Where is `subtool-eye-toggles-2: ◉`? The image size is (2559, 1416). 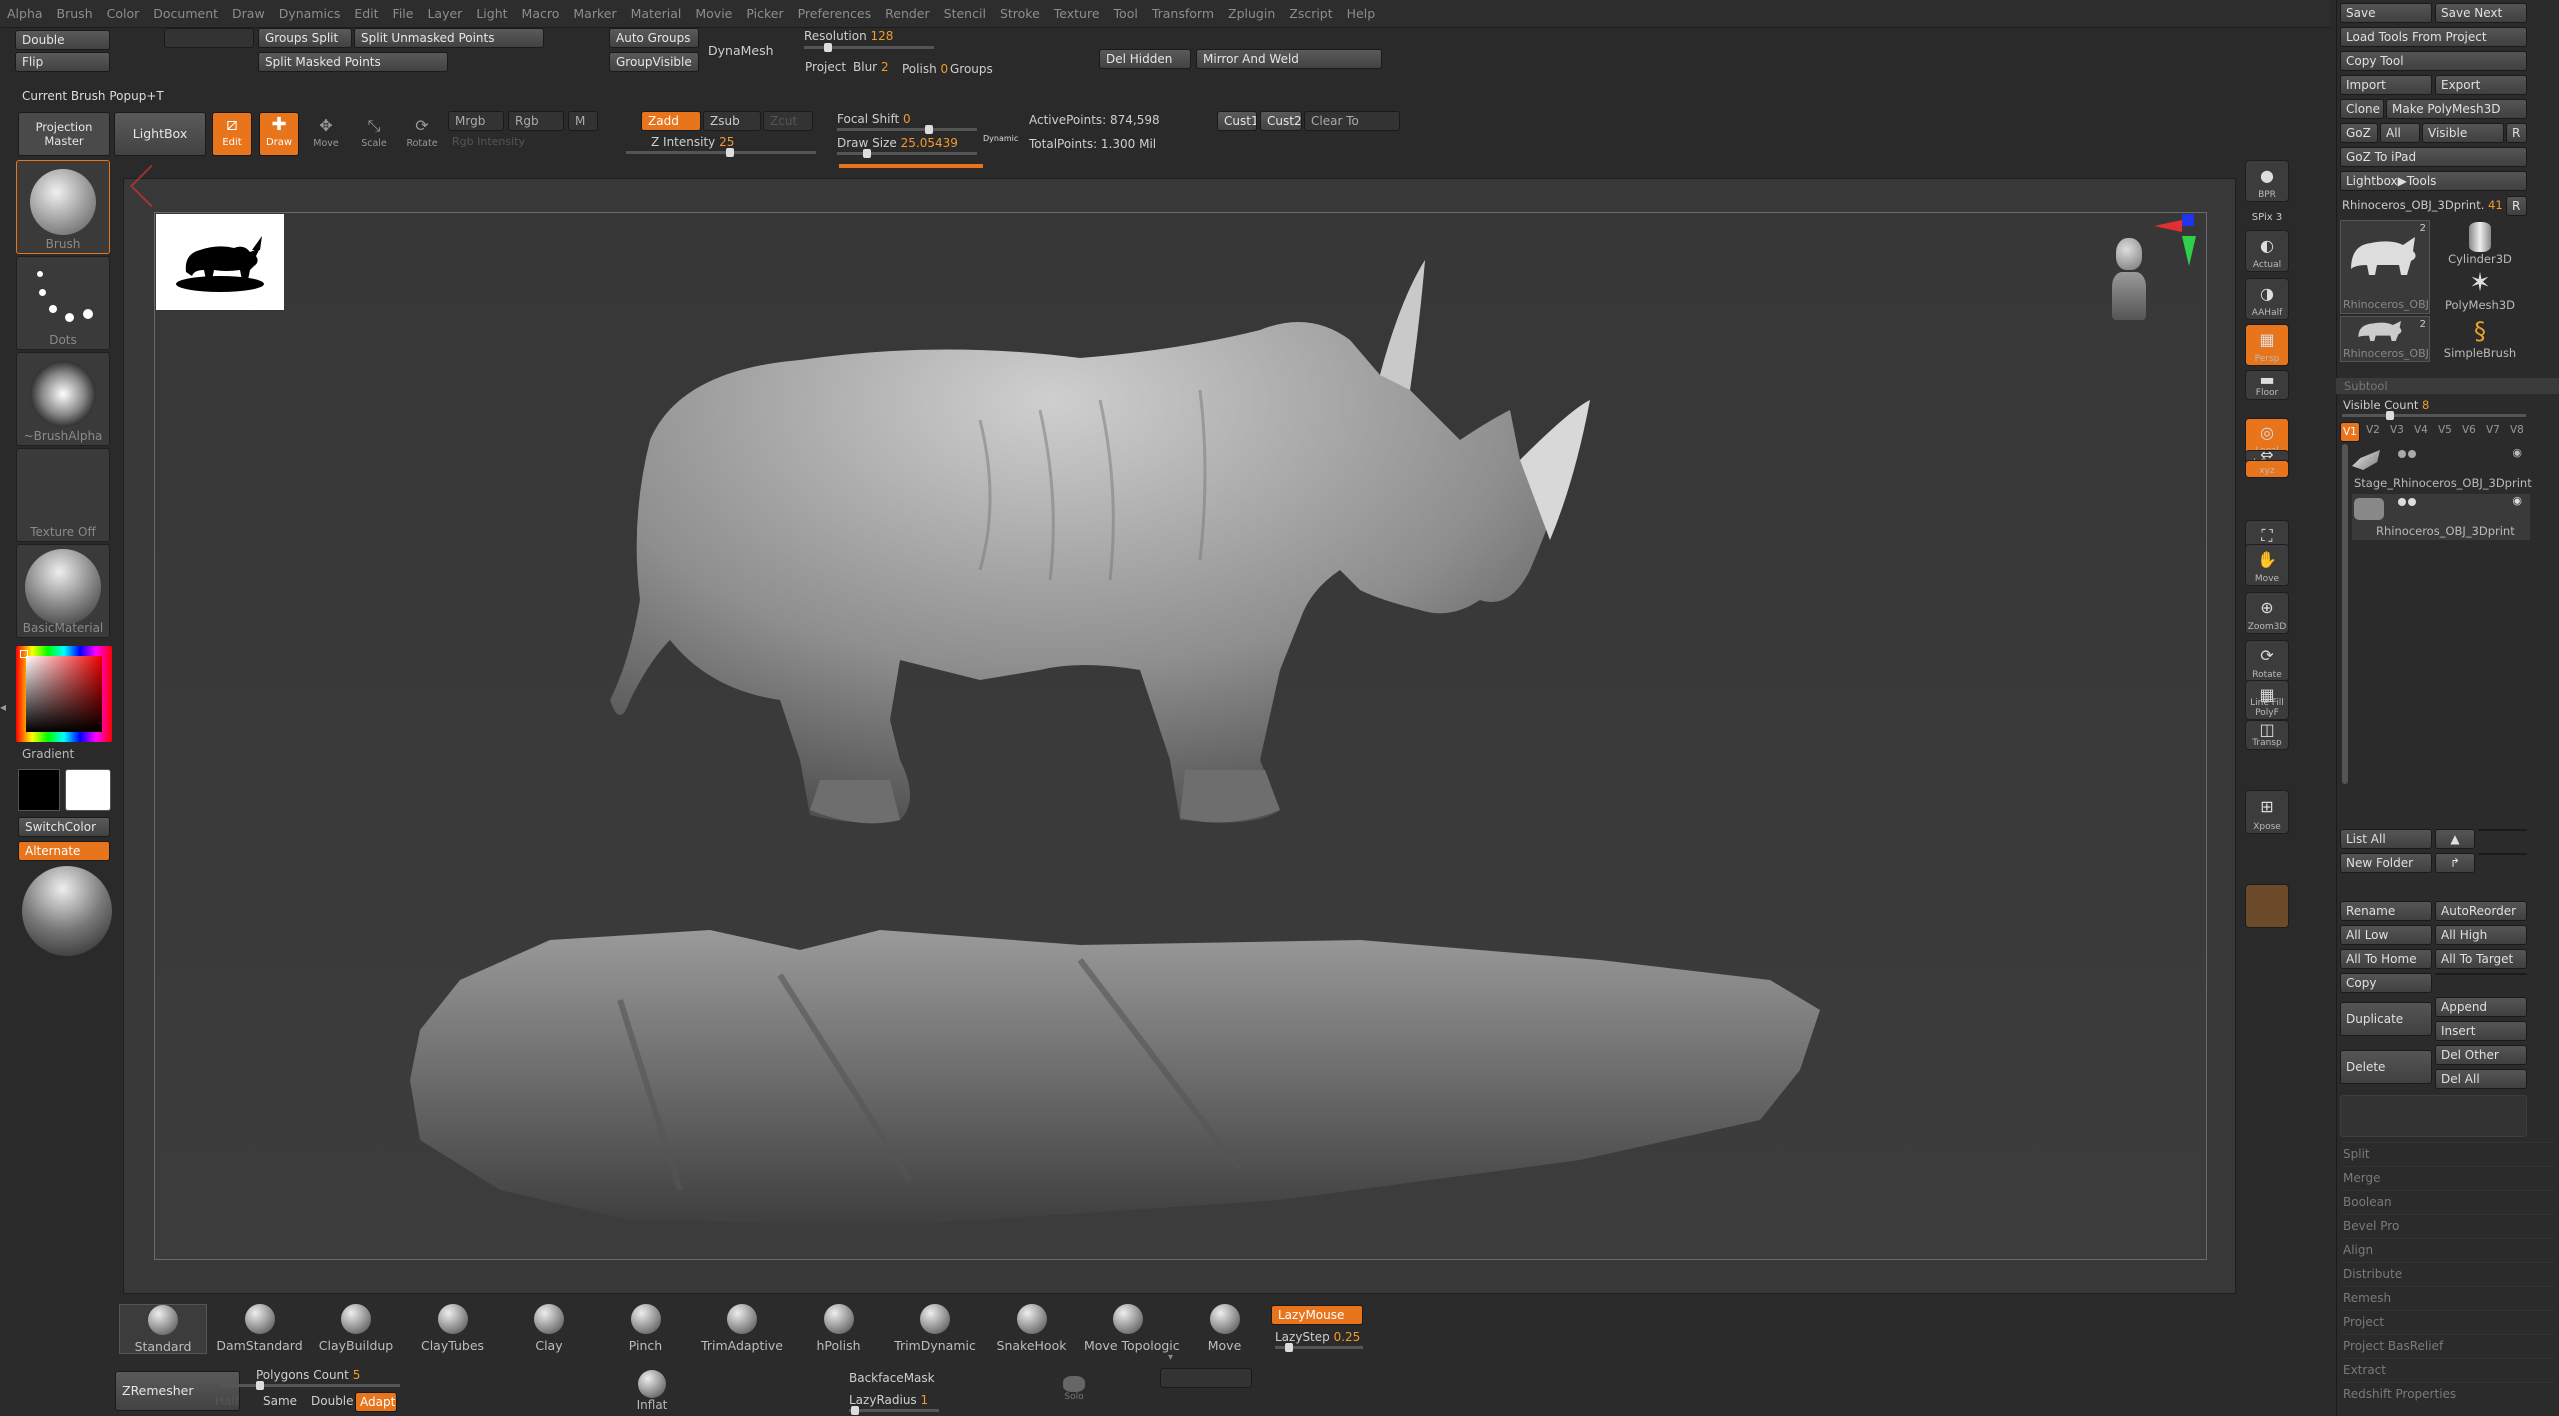 subtool-eye-toggles-2: ◉ is located at coordinates (2457, 500).